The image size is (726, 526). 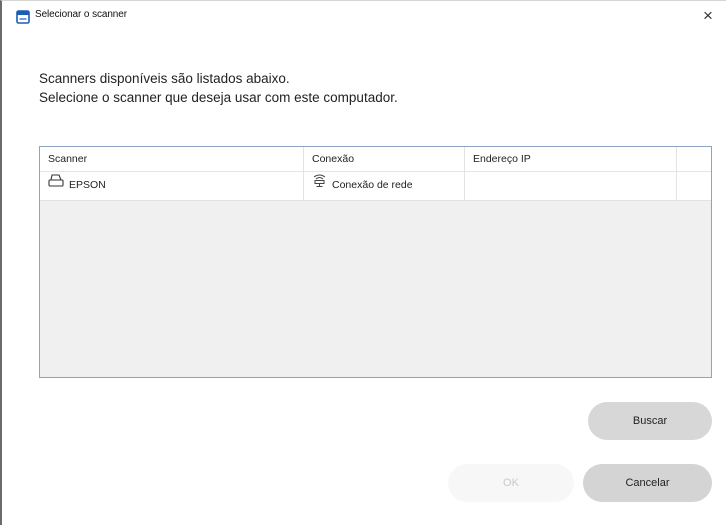 I want to click on search-button: Buscar, so click(x=650, y=421).